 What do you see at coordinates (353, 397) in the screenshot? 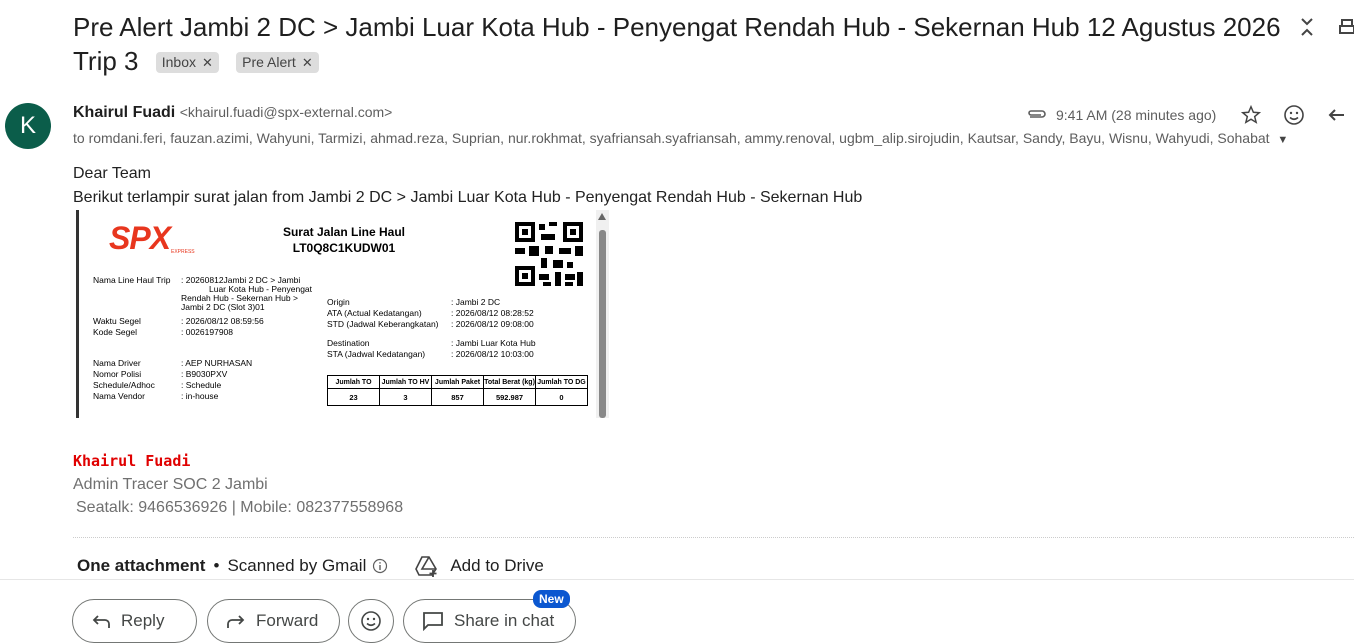
I see `table-cell: 23` at bounding box center [353, 397].